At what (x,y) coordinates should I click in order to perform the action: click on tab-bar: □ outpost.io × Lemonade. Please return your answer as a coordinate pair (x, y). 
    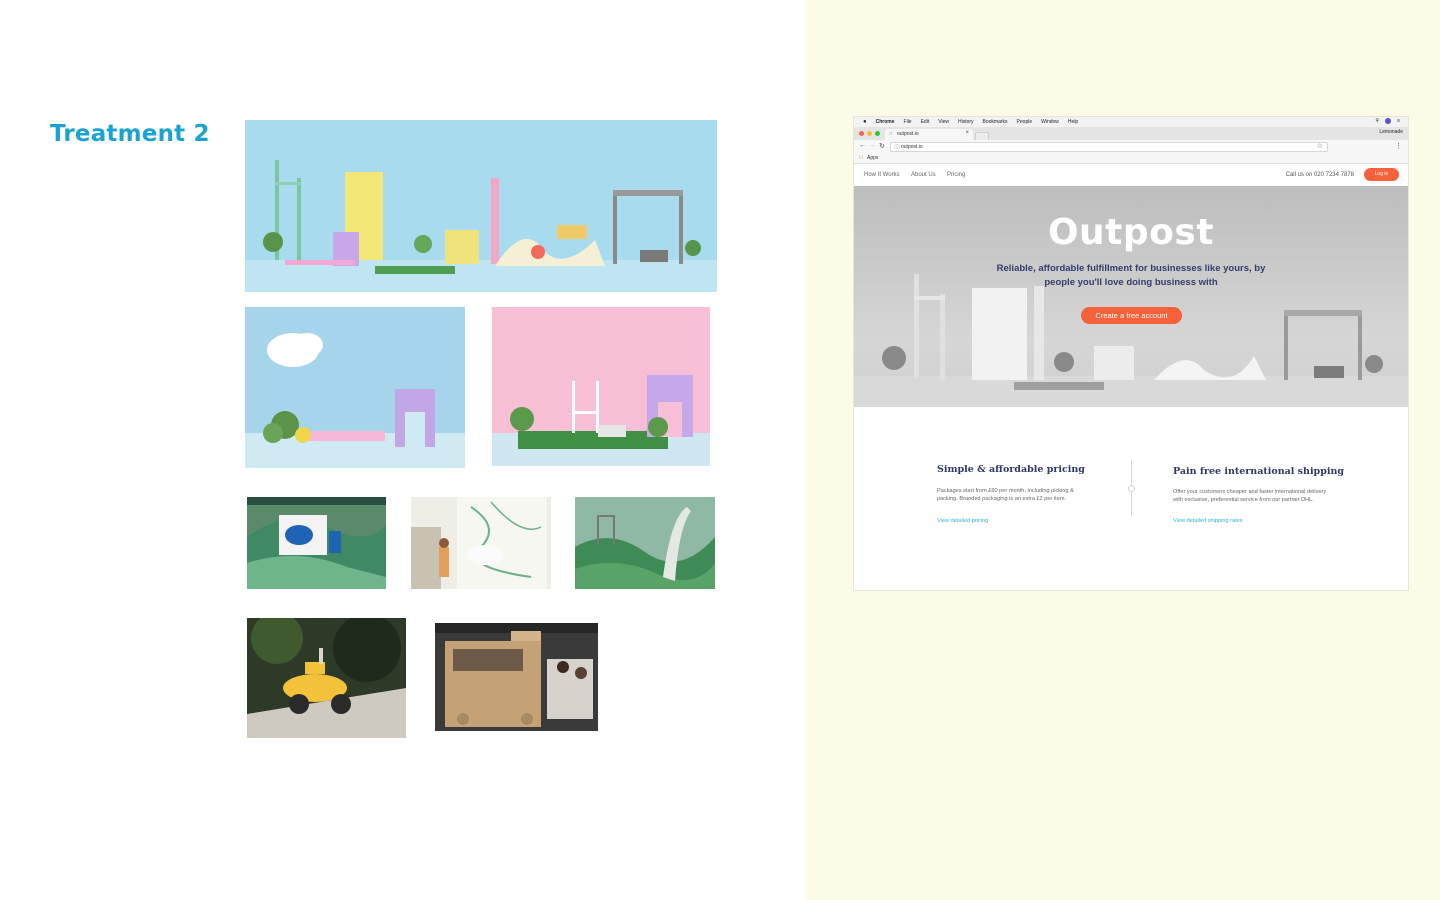
    Looking at the image, I should click on (1131, 134).